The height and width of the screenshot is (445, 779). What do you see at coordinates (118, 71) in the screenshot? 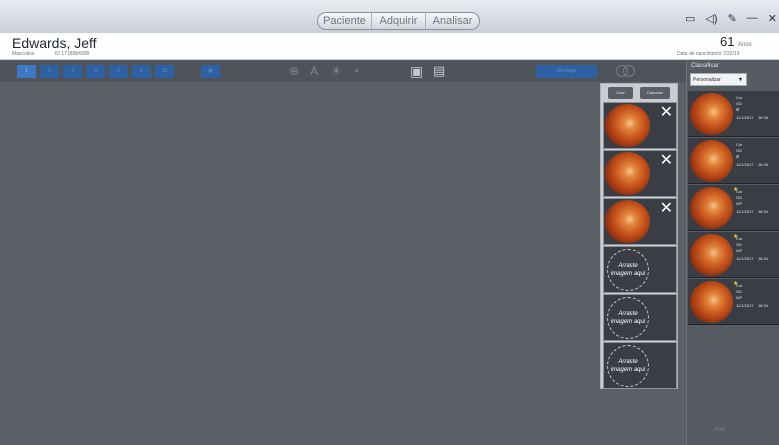
I see `page-button-5: 5` at bounding box center [118, 71].